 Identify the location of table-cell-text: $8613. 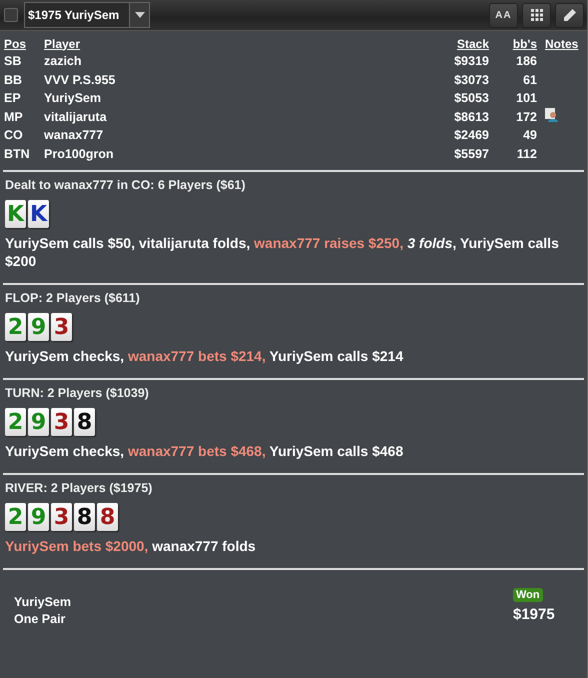
(471, 117).